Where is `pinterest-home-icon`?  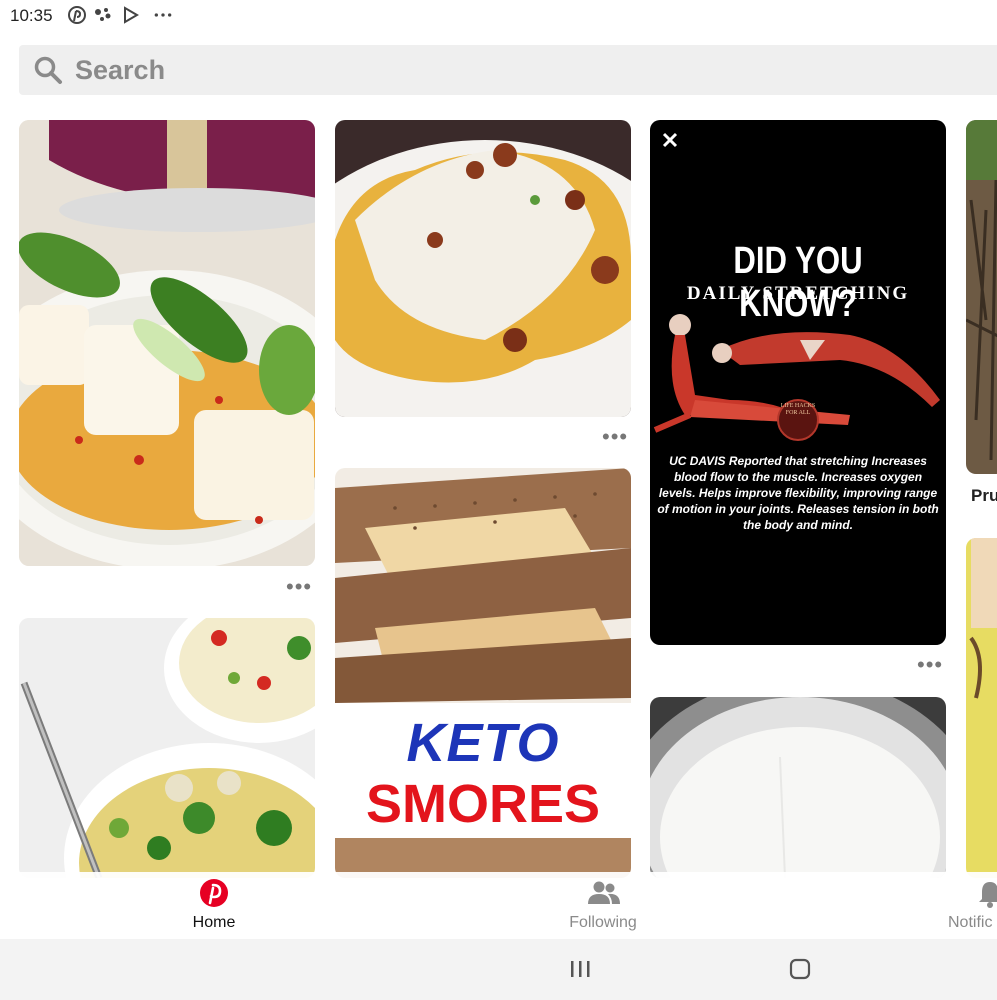
pinterest-home-icon is located at coordinates (214, 893).